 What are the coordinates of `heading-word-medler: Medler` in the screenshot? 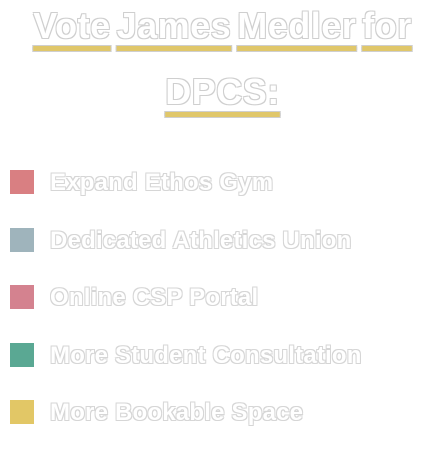 It's located at (297, 25).